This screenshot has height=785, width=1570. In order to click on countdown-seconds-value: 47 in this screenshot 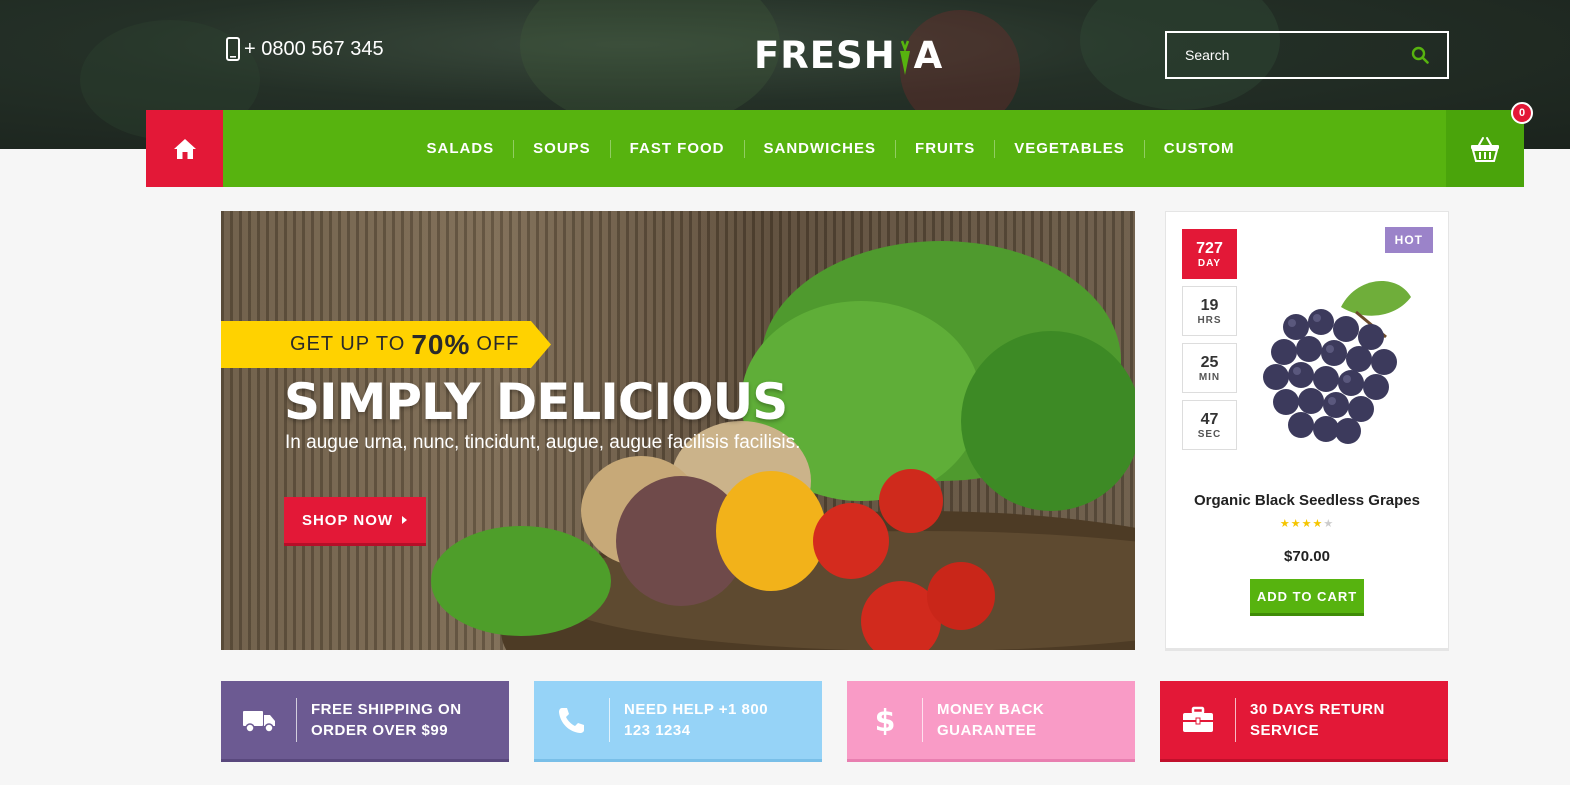, I will do `click(1209, 419)`.